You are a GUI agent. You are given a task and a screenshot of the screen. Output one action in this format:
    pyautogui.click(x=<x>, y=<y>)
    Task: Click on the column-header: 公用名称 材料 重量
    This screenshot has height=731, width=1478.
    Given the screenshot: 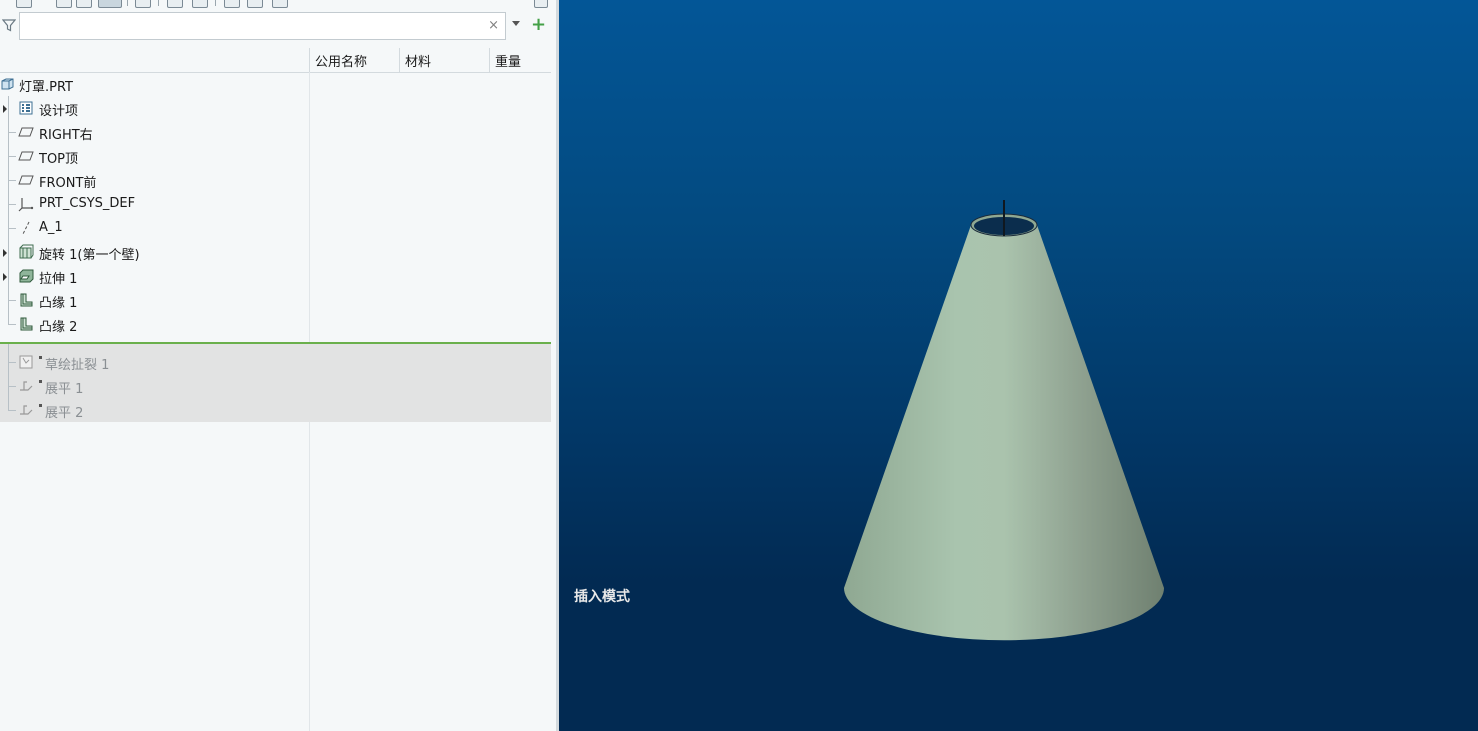 What is the action you would take?
    pyautogui.click(x=275, y=60)
    